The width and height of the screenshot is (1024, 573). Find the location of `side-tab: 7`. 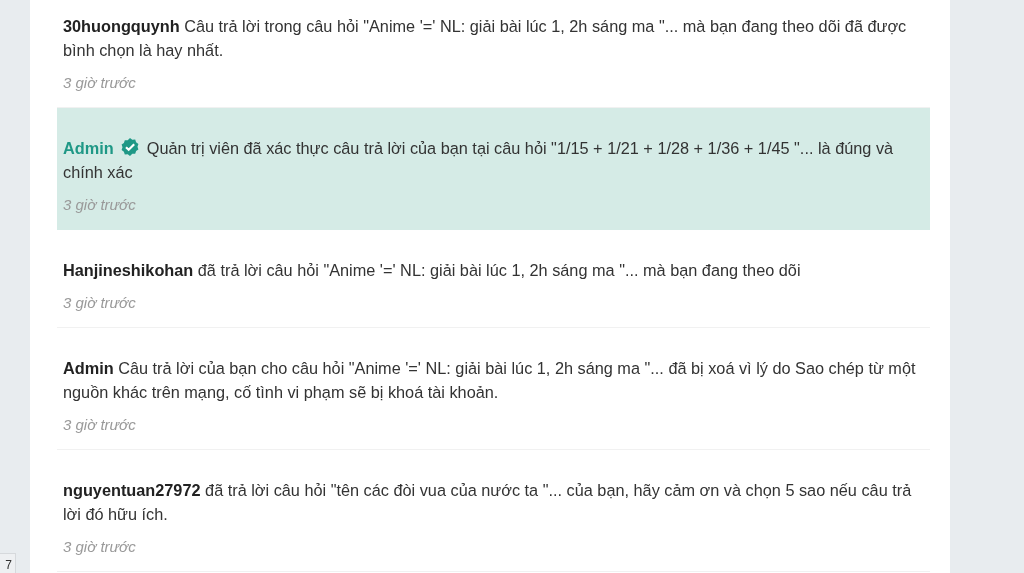

side-tab: 7 is located at coordinates (8, 563).